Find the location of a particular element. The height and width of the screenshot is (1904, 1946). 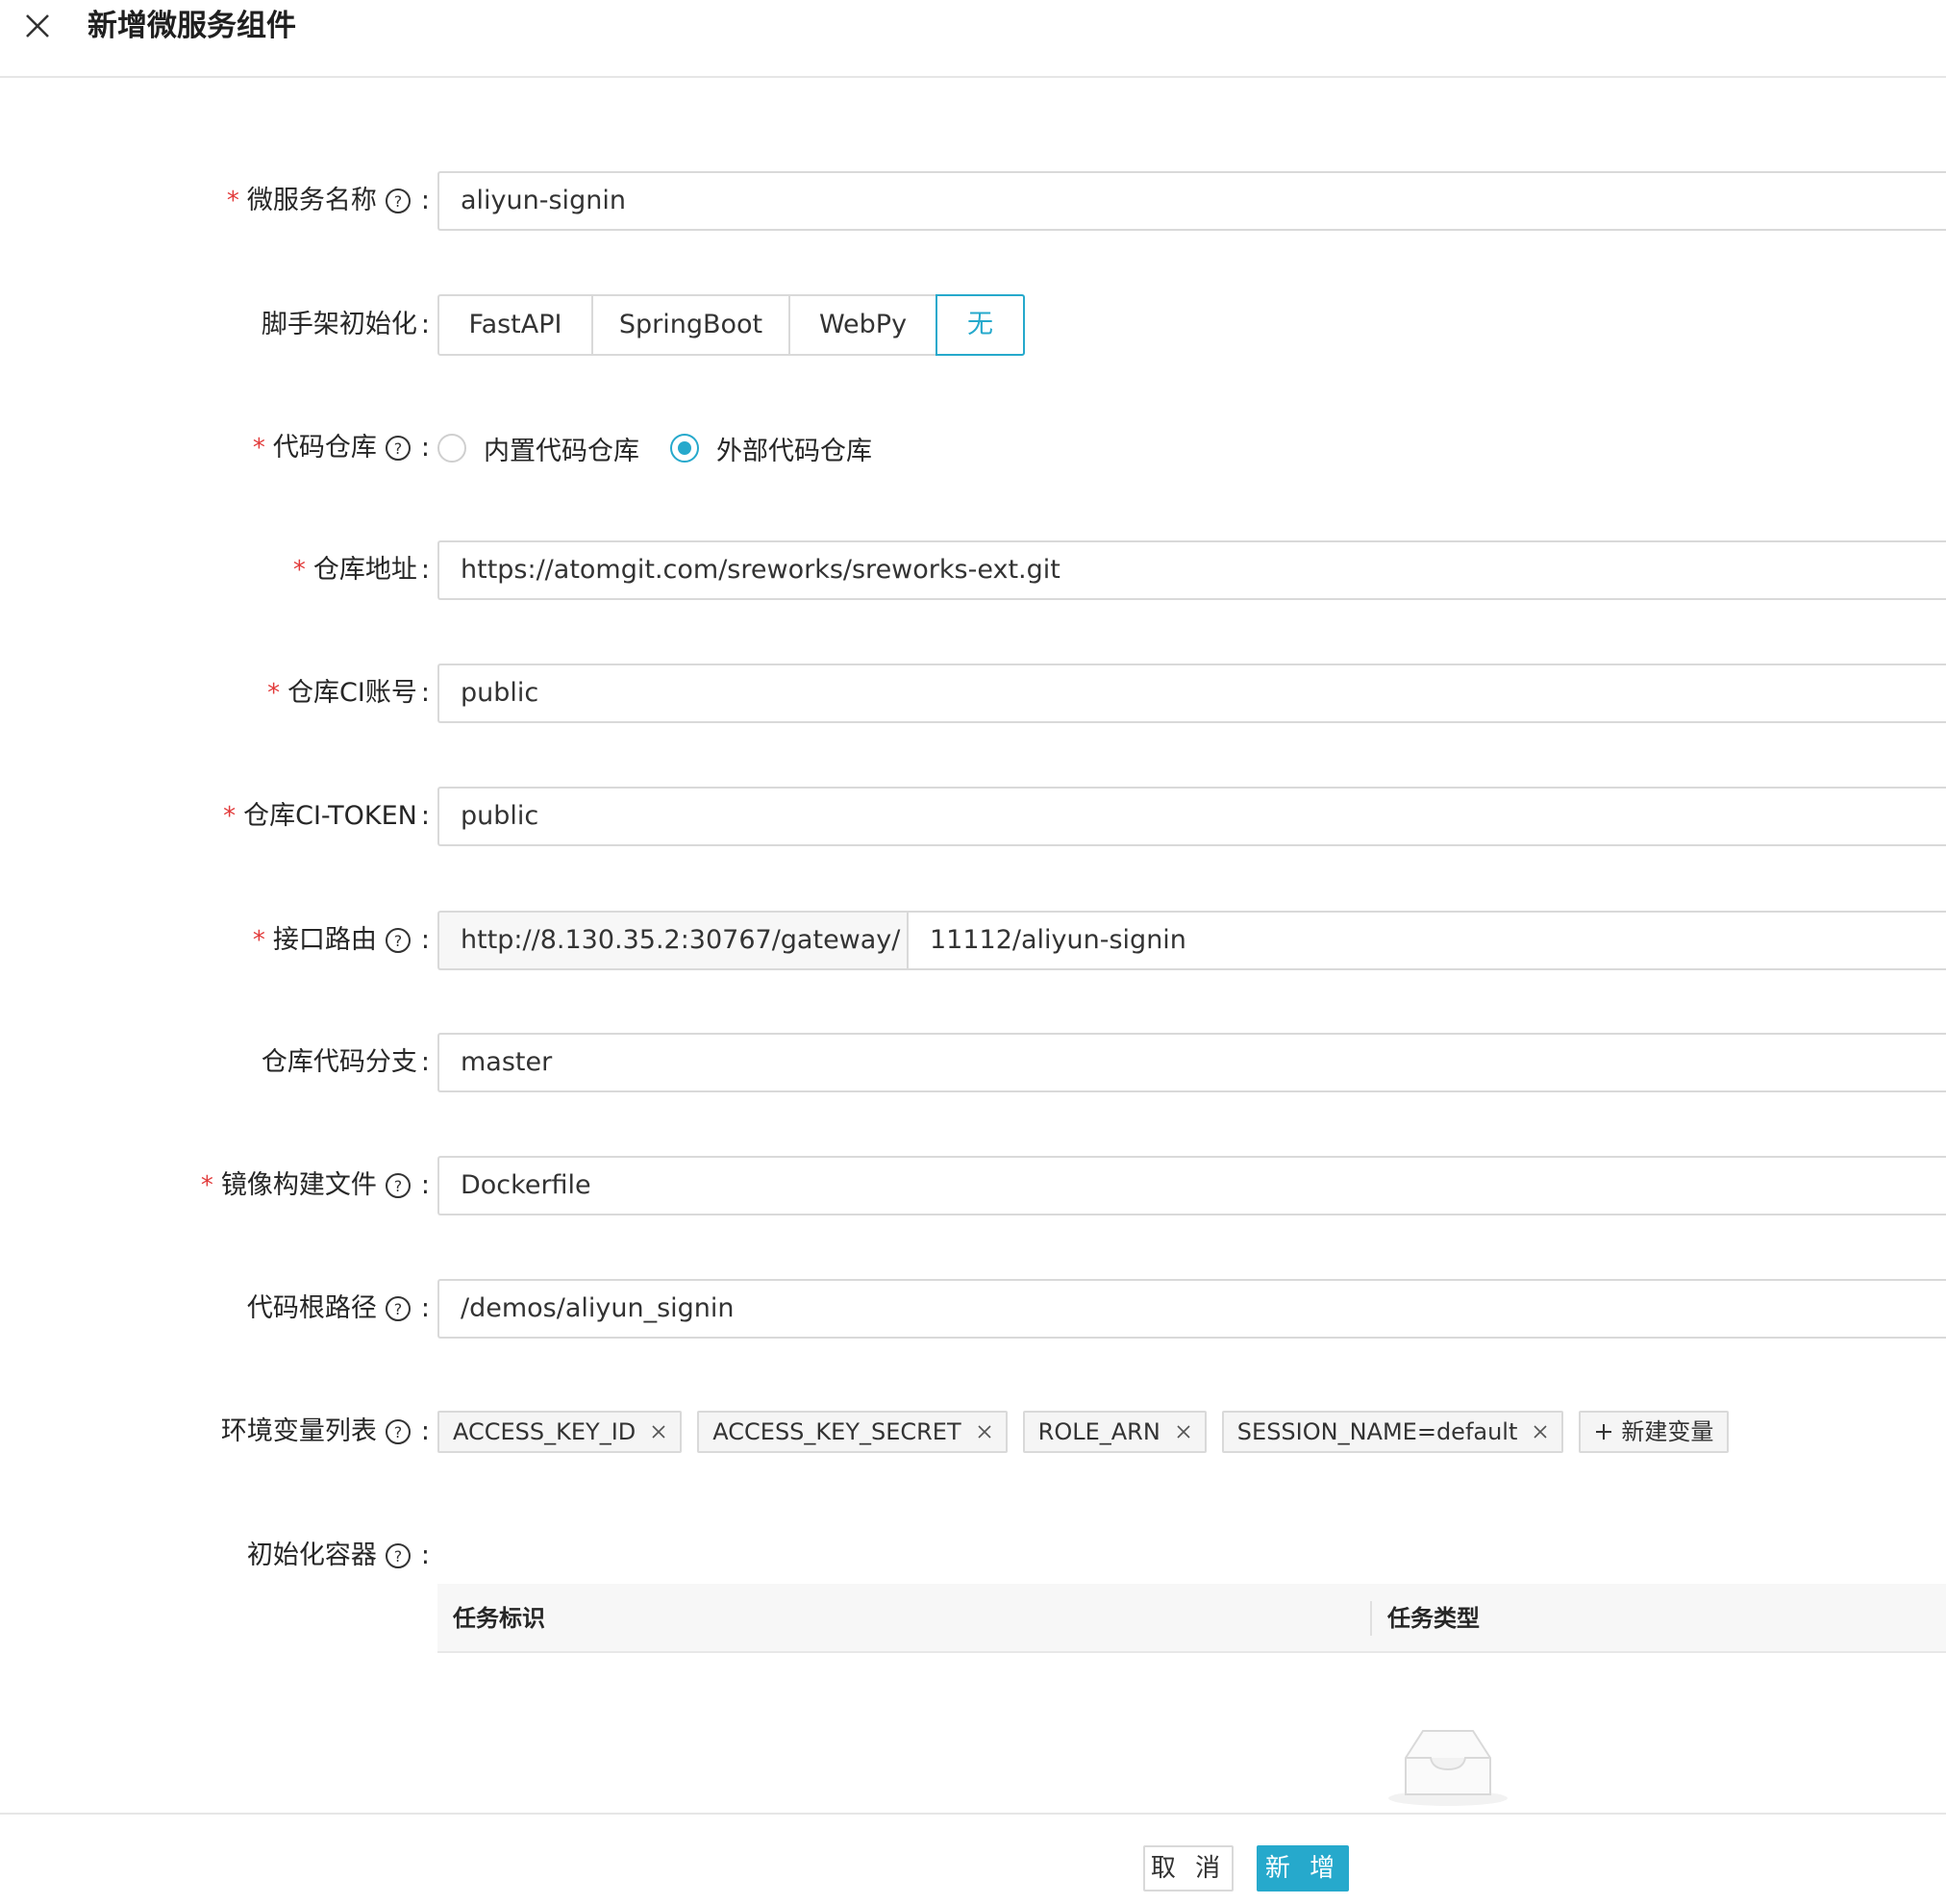

radio-button is located at coordinates (451, 448).